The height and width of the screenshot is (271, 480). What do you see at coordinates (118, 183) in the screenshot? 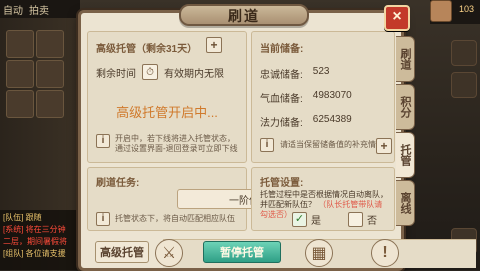
I see `task-title: 刷道任务:` at bounding box center [118, 183].